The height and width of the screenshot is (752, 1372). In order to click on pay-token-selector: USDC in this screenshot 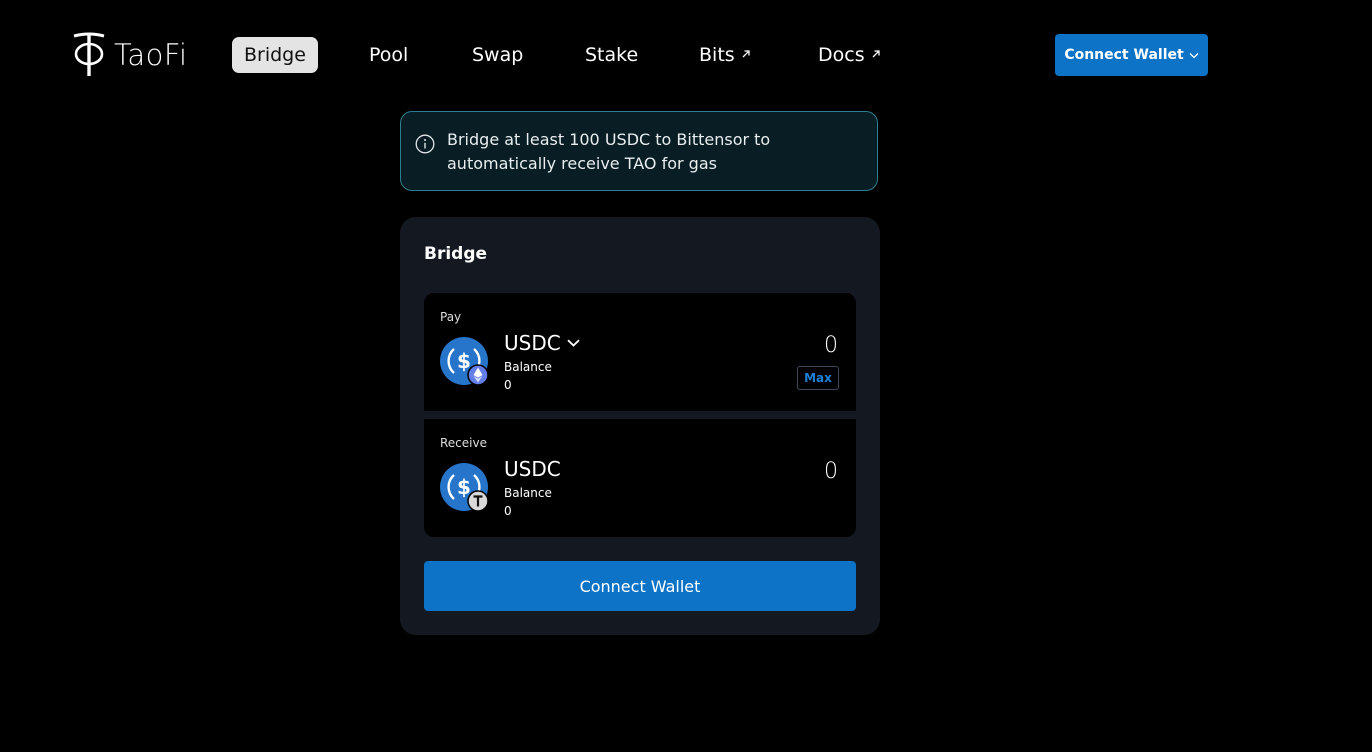, I will do `click(542, 343)`.